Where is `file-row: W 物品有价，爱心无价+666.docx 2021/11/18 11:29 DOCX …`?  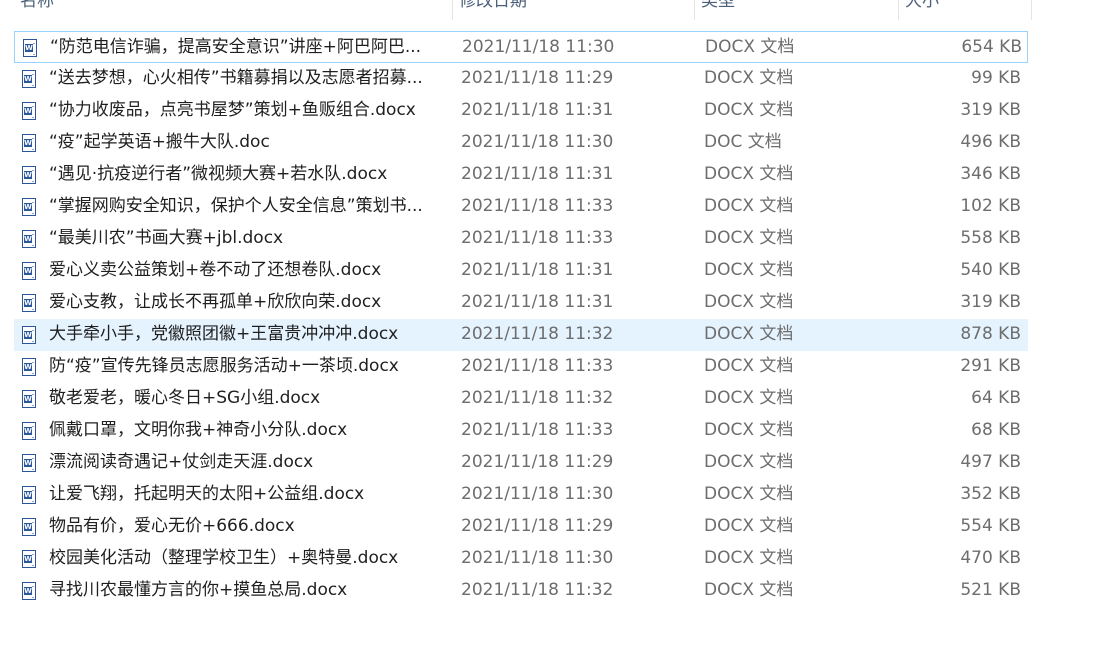
file-row: W 物品有价，爱心无价+666.docx 2021/11/18 11:29 DOCX … is located at coordinates (521, 527).